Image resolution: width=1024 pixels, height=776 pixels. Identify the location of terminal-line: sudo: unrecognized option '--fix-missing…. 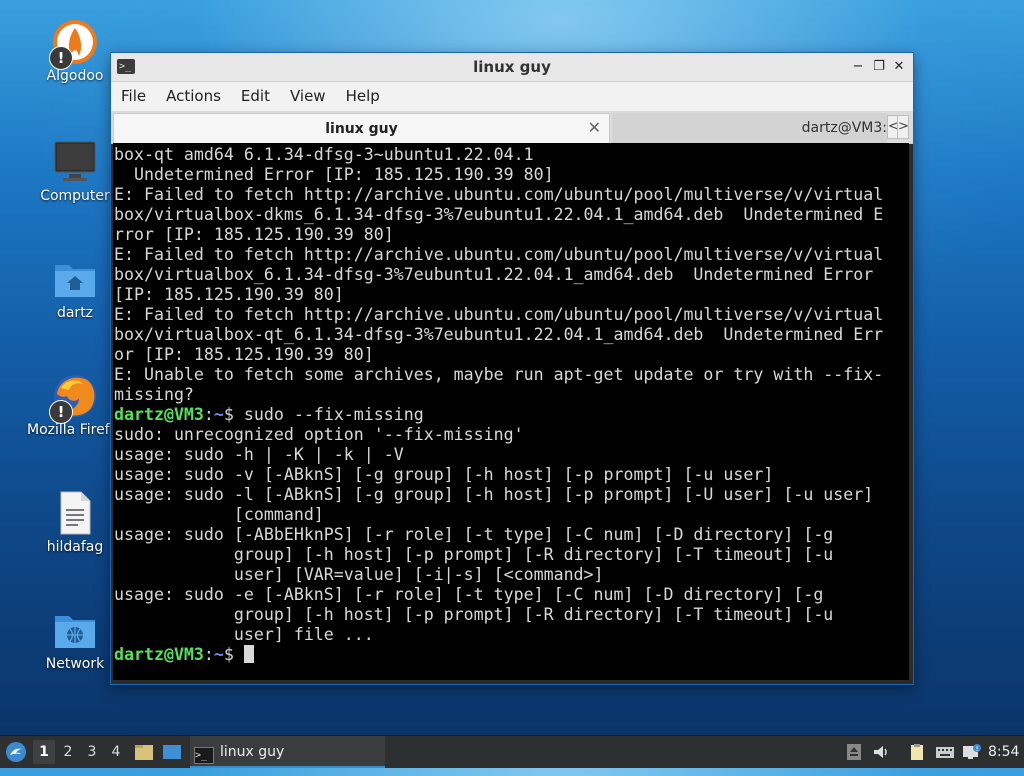
(319, 434).